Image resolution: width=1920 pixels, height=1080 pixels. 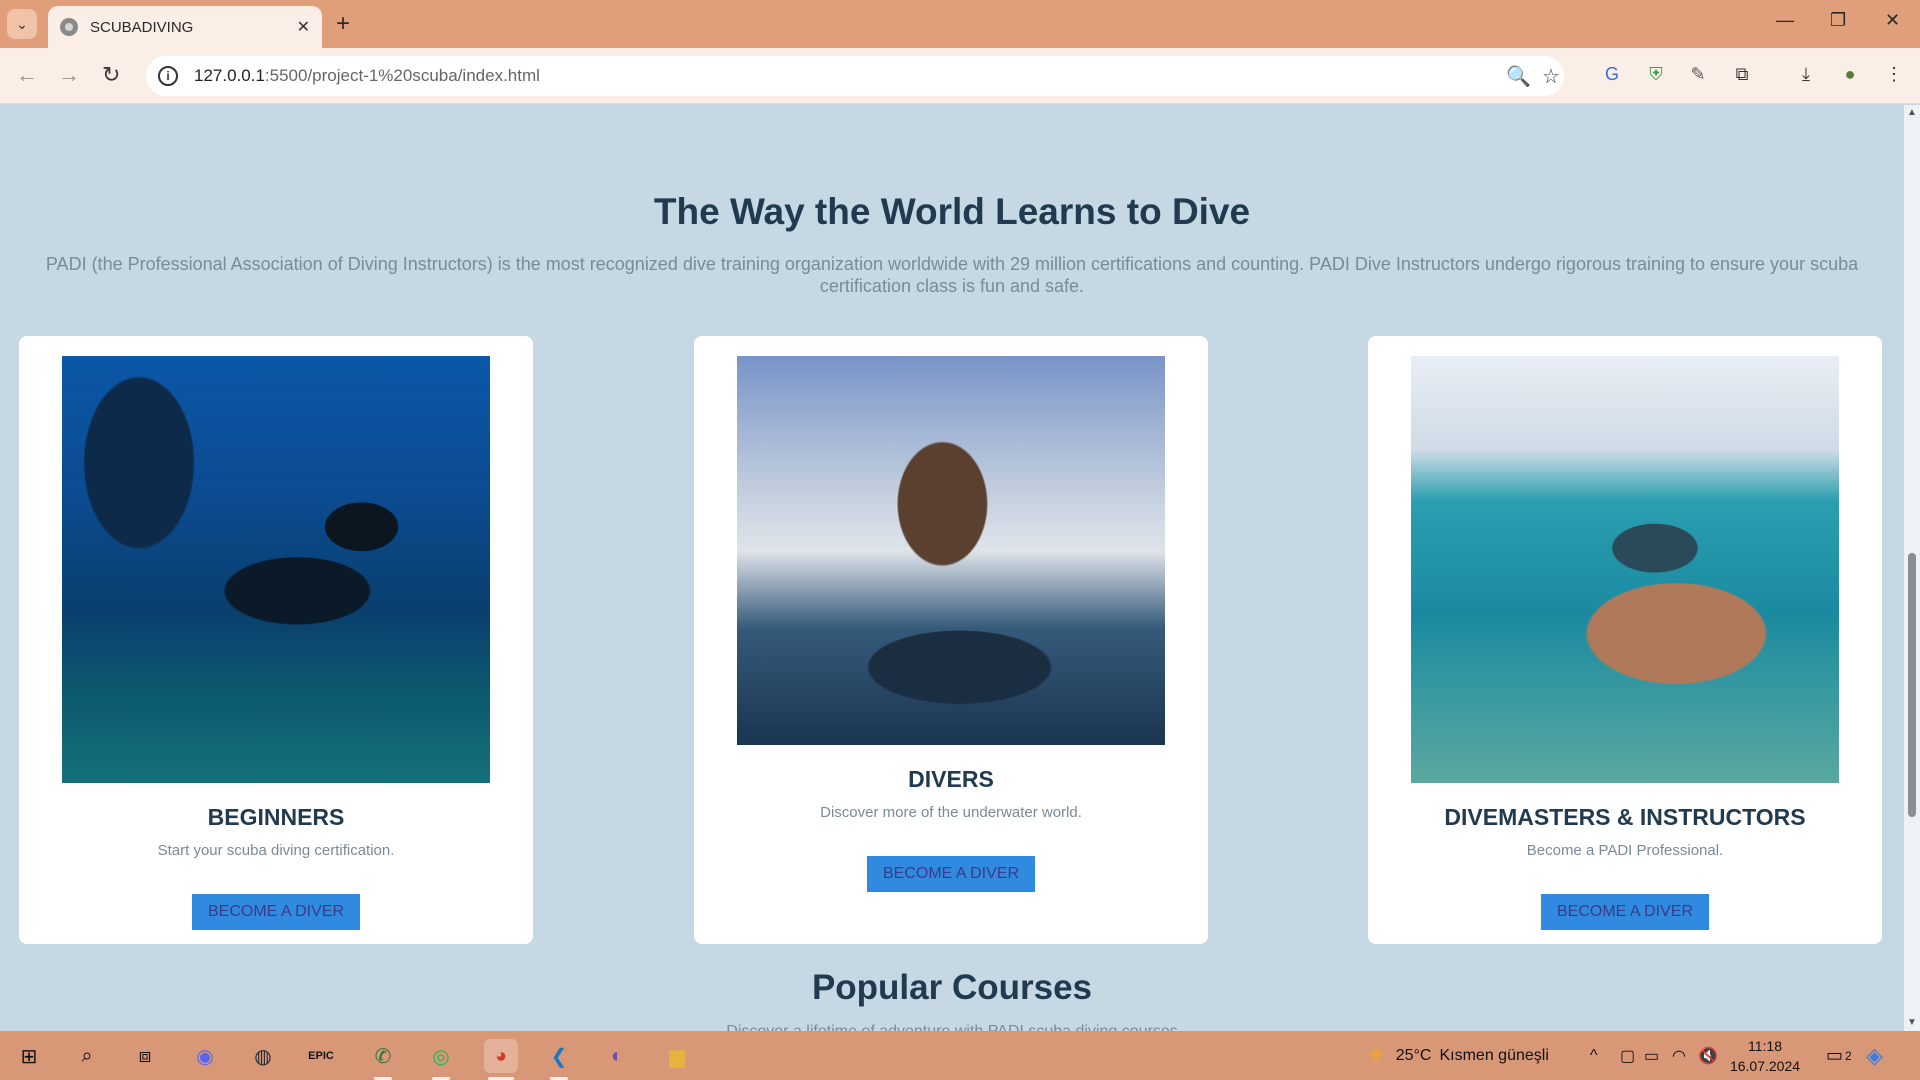 I want to click on vertical-scrollbar: ▲ ▼, so click(x=1912, y=568).